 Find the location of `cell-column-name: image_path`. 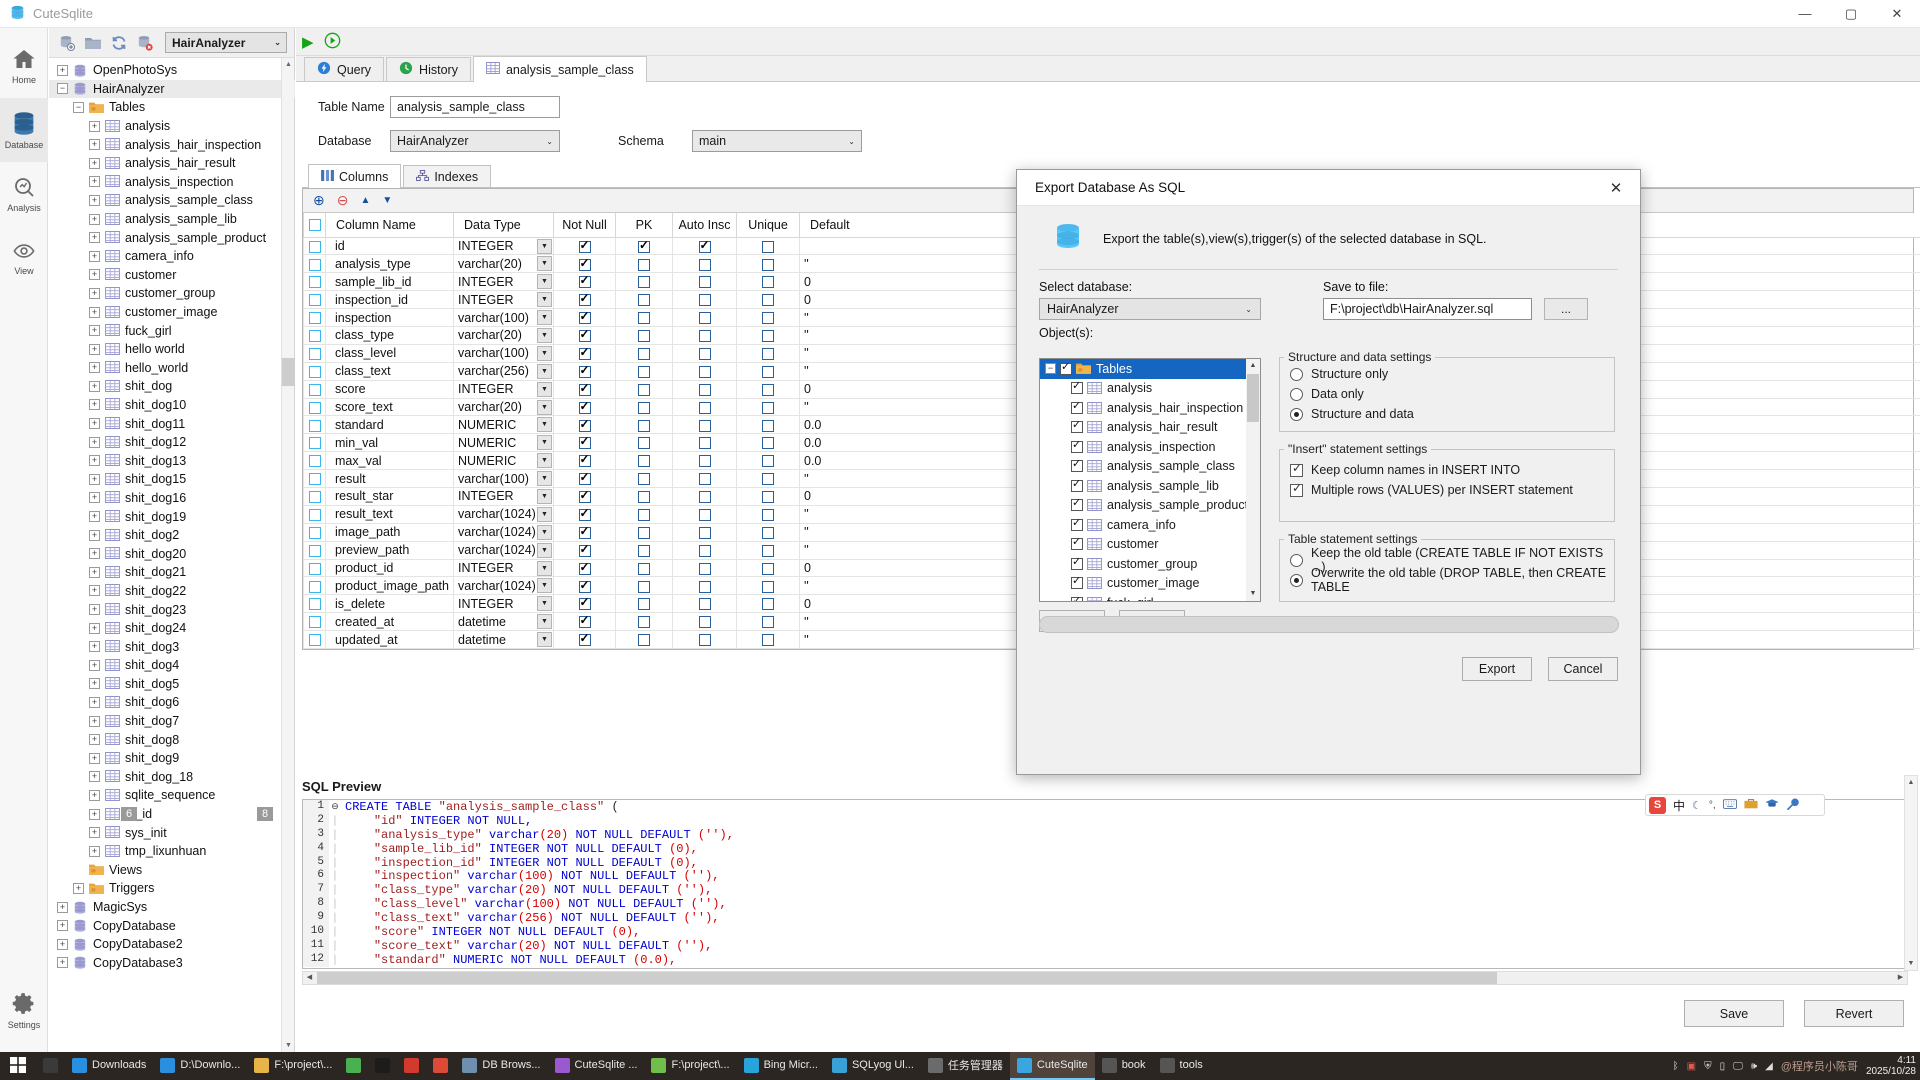

cell-column-name: image_path is located at coordinates (389, 532).